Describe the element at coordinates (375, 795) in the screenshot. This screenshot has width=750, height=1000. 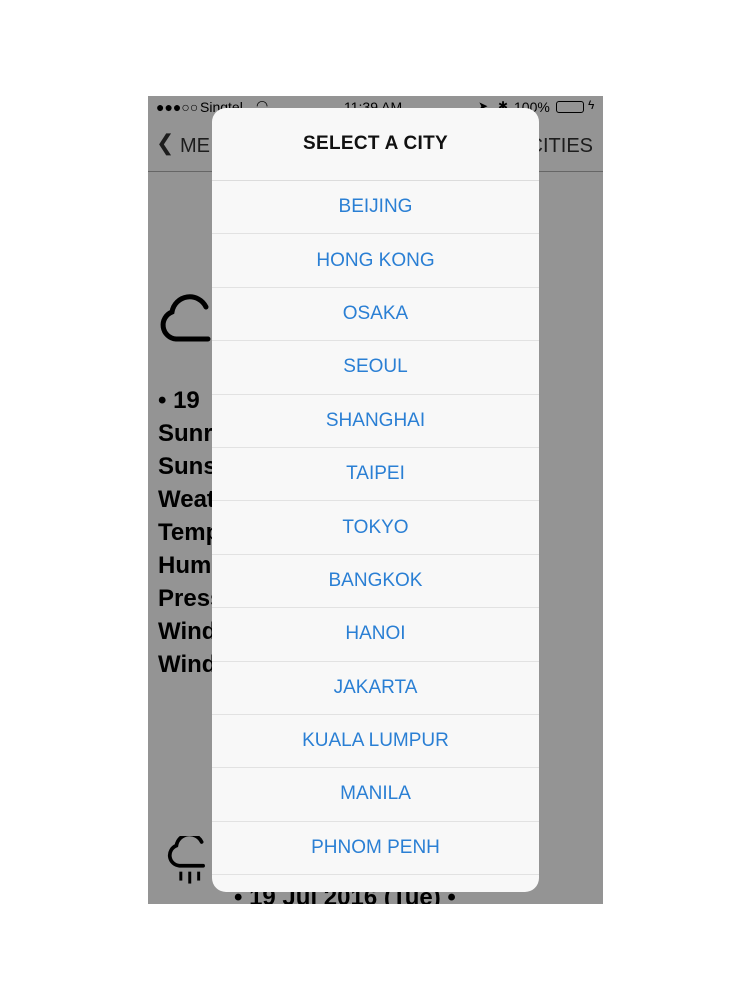
I see `city-option-manila: MANILA` at that location.